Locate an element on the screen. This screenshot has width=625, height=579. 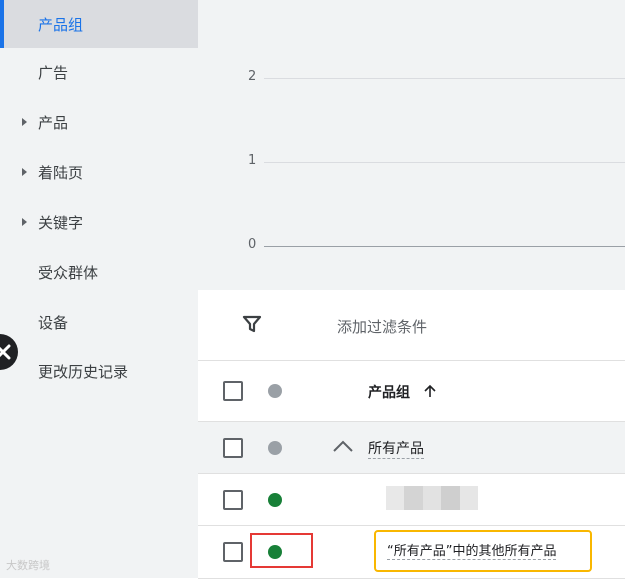
other-products-label: “所有产品”中的其他所有产品 is located at coordinates (472, 550).